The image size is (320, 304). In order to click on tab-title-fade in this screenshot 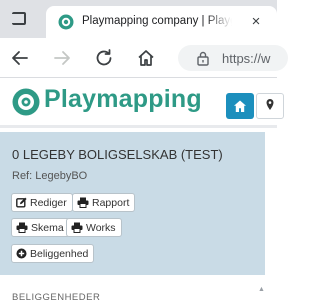, I will do `click(219, 22)`.